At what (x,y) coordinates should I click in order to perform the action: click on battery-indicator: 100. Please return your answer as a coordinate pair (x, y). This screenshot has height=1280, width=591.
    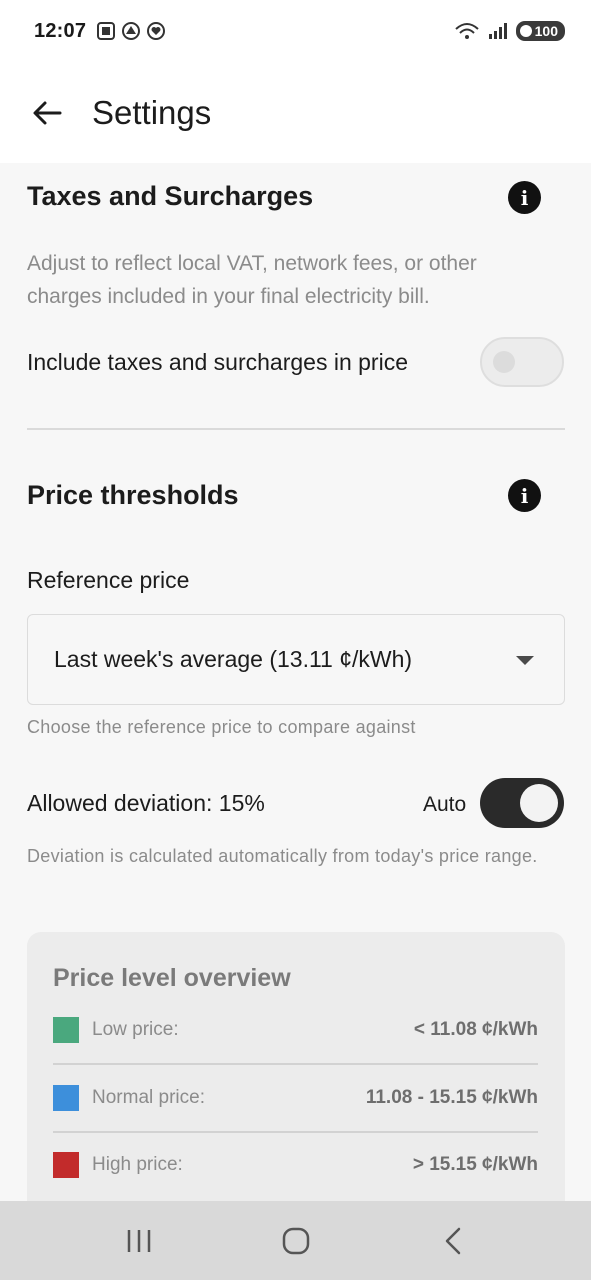
    Looking at the image, I should click on (540, 31).